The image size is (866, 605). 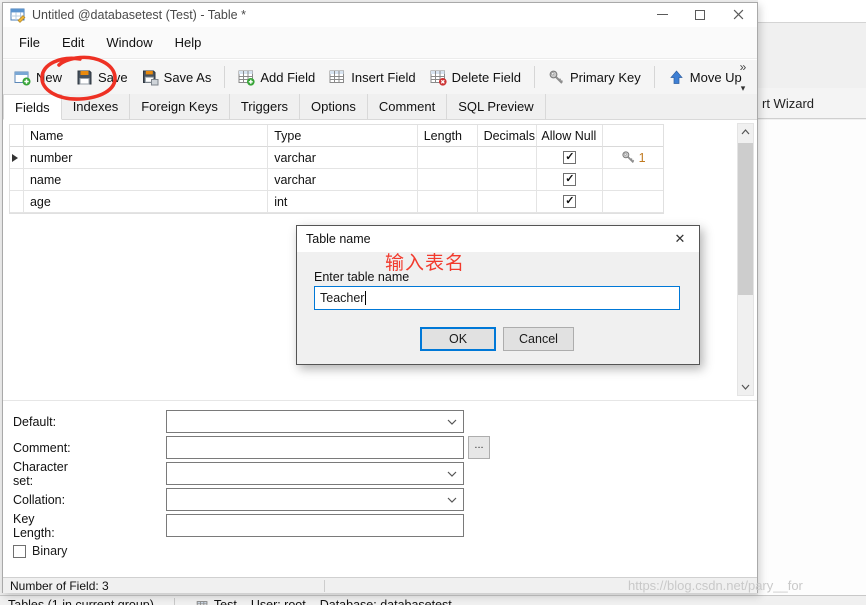 I want to click on title-bar: Untitled @databasetest (Test) - Table *, so click(x=380, y=14).